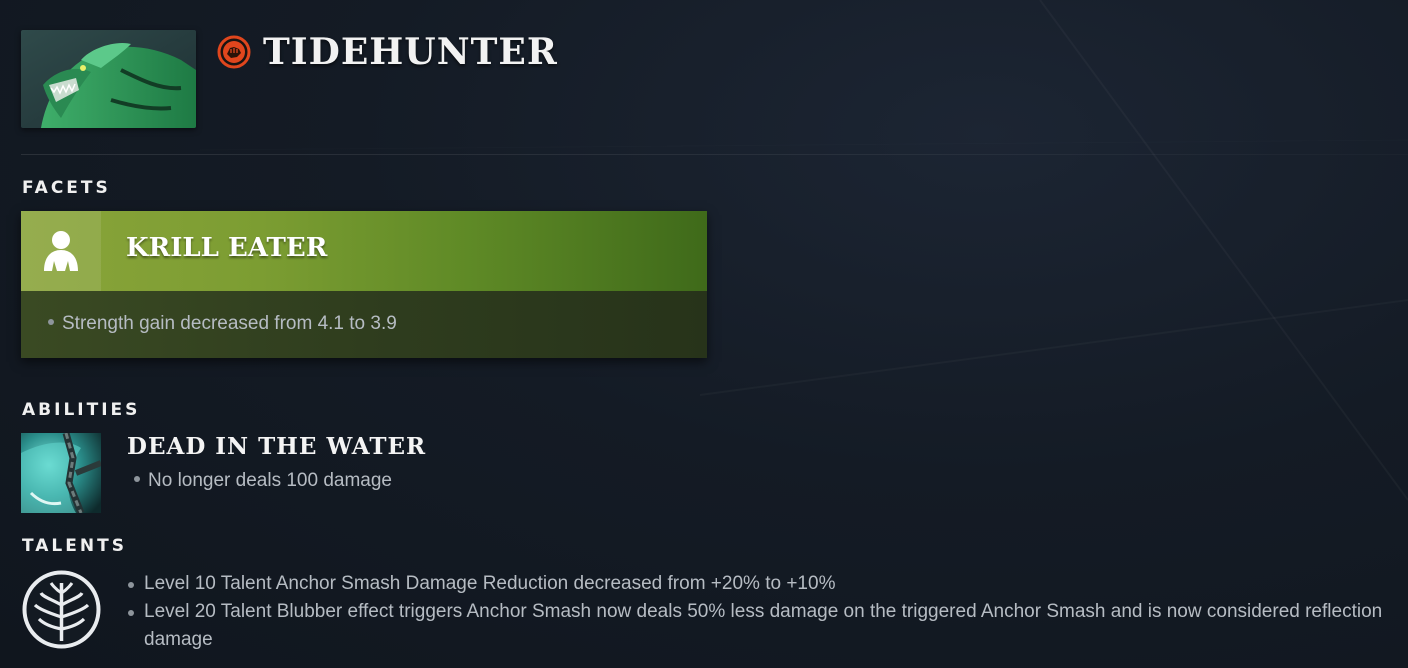  What do you see at coordinates (263, 481) in the screenshot?
I see `ability-note: No longer deals 100 damage` at bounding box center [263, 481].